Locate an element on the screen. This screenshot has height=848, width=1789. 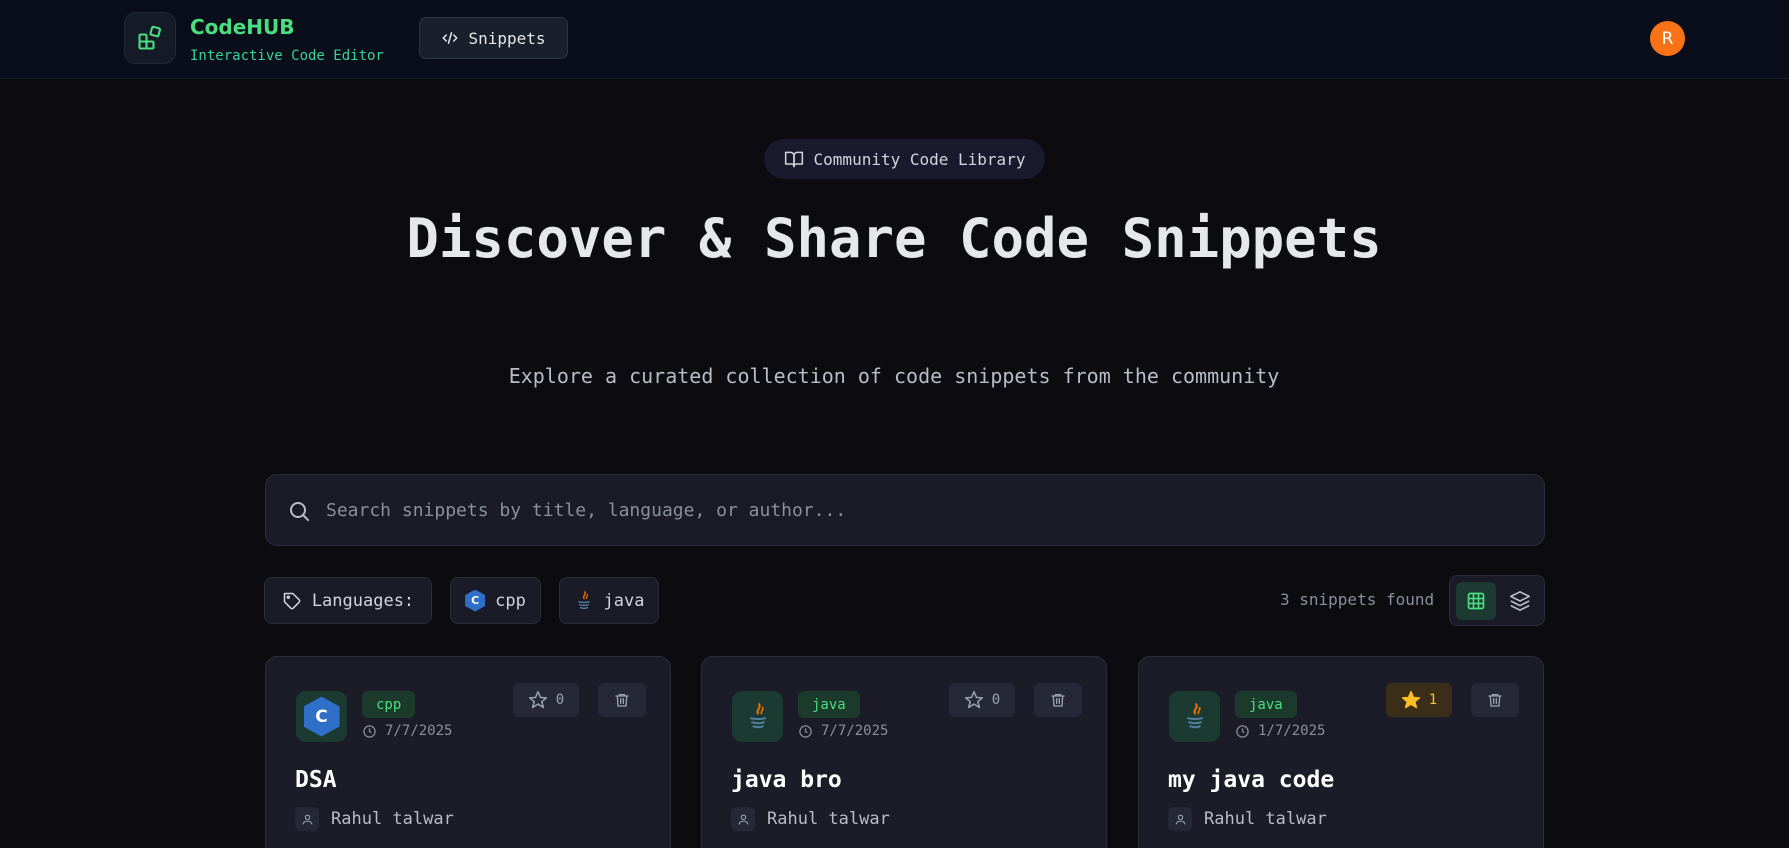
snippet-title: java bro is located at coordinates (786, 780).